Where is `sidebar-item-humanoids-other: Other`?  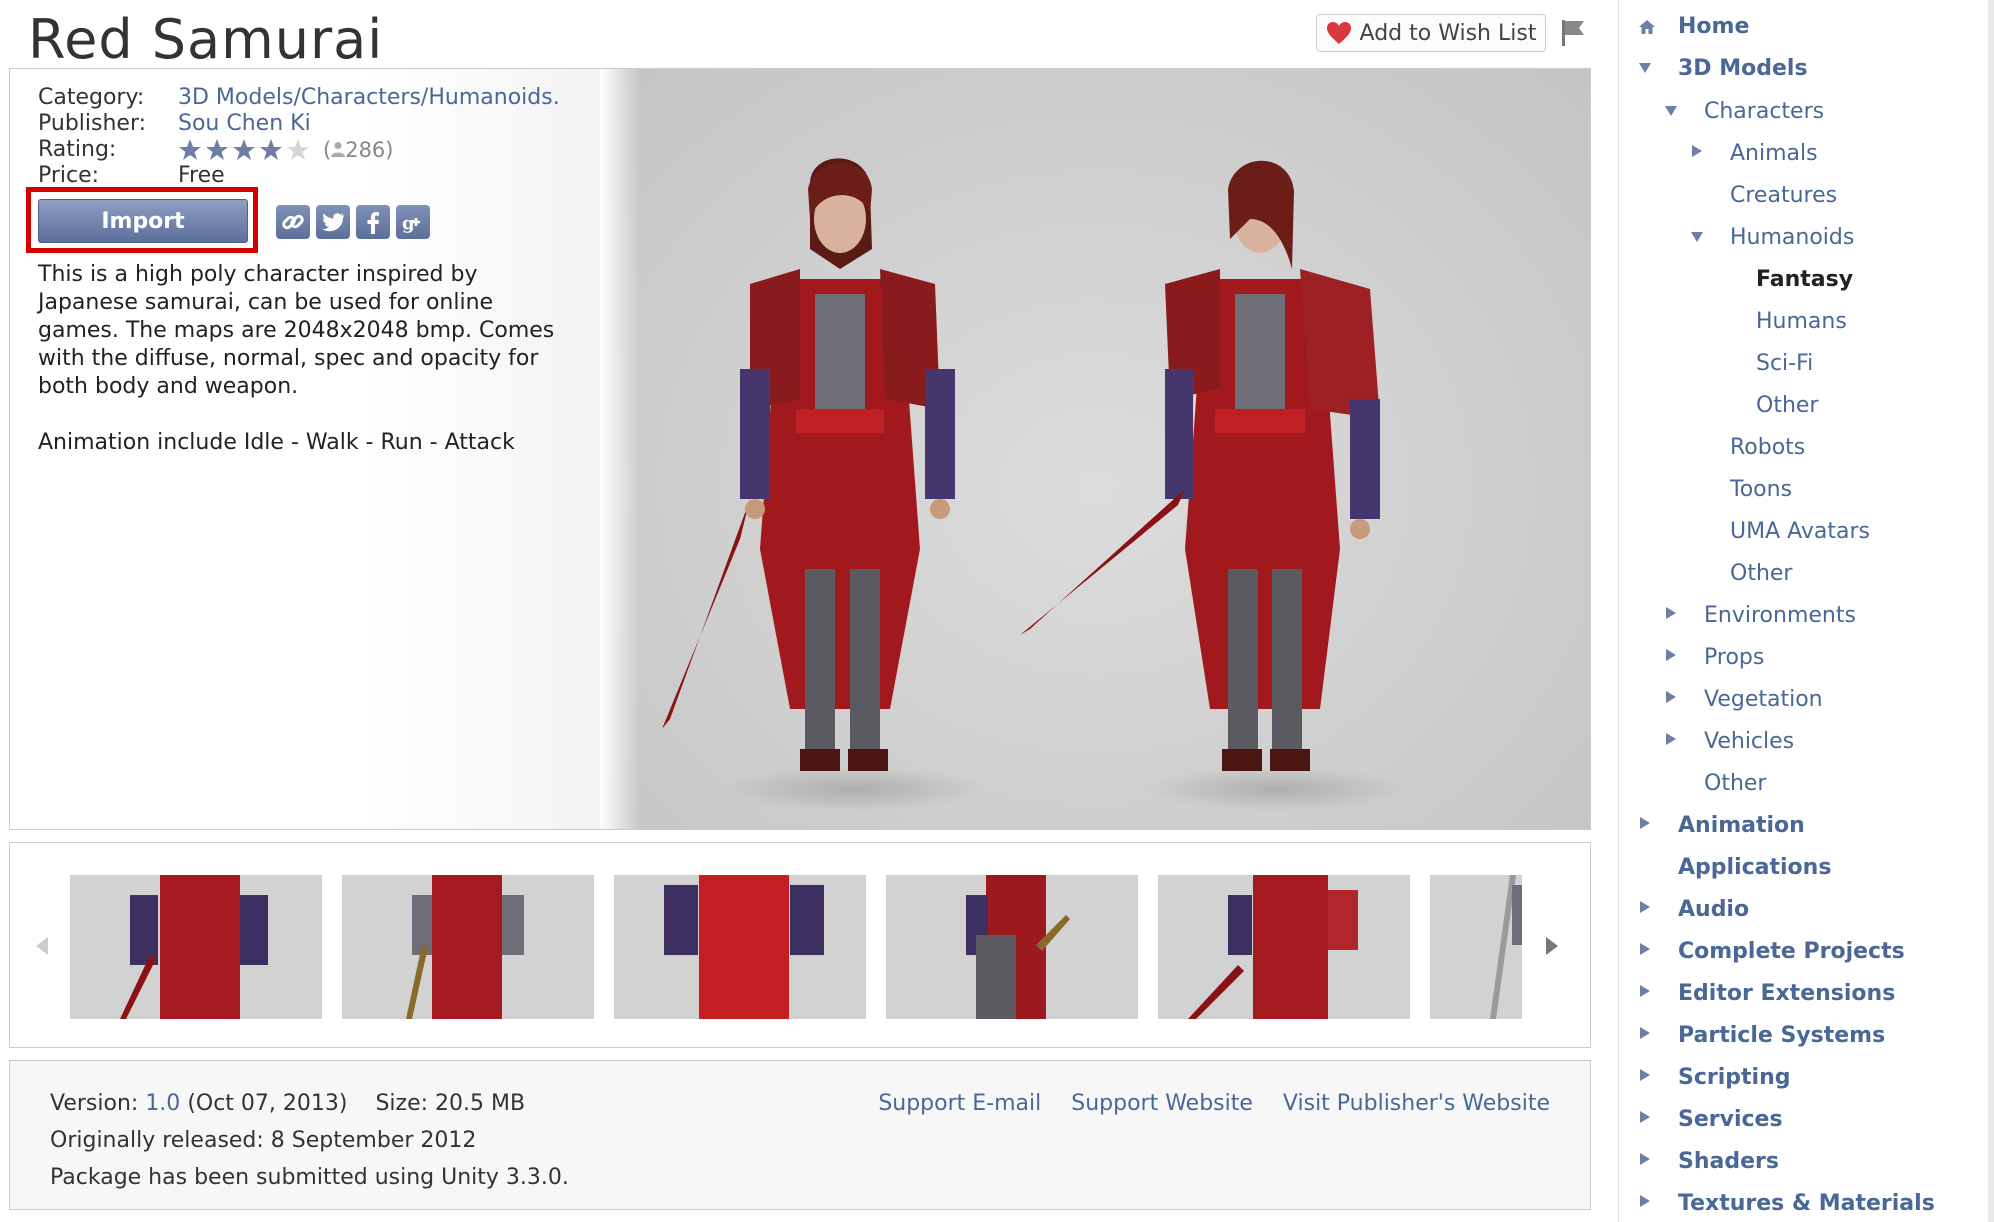
sidebar-item-humanoids-other: Other is located at coordinates (1787, 406).